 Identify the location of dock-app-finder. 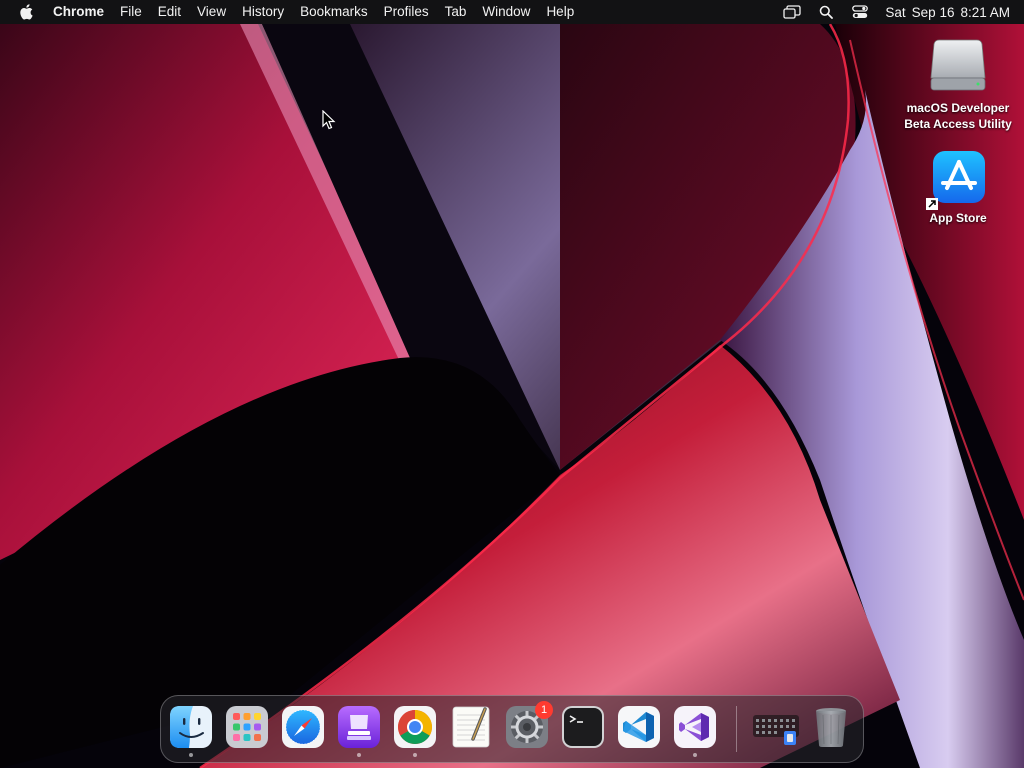
(191, 731).